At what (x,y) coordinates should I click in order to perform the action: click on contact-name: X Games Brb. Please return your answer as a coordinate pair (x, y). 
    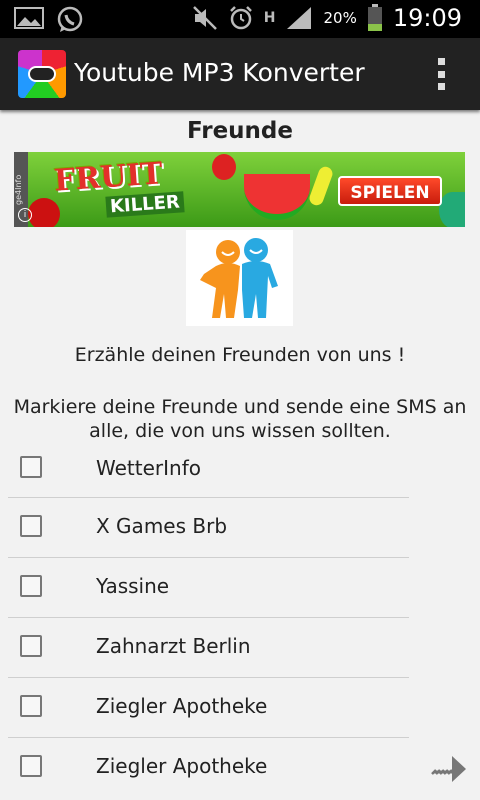
    Looking at the image, I should click on (162, 526).